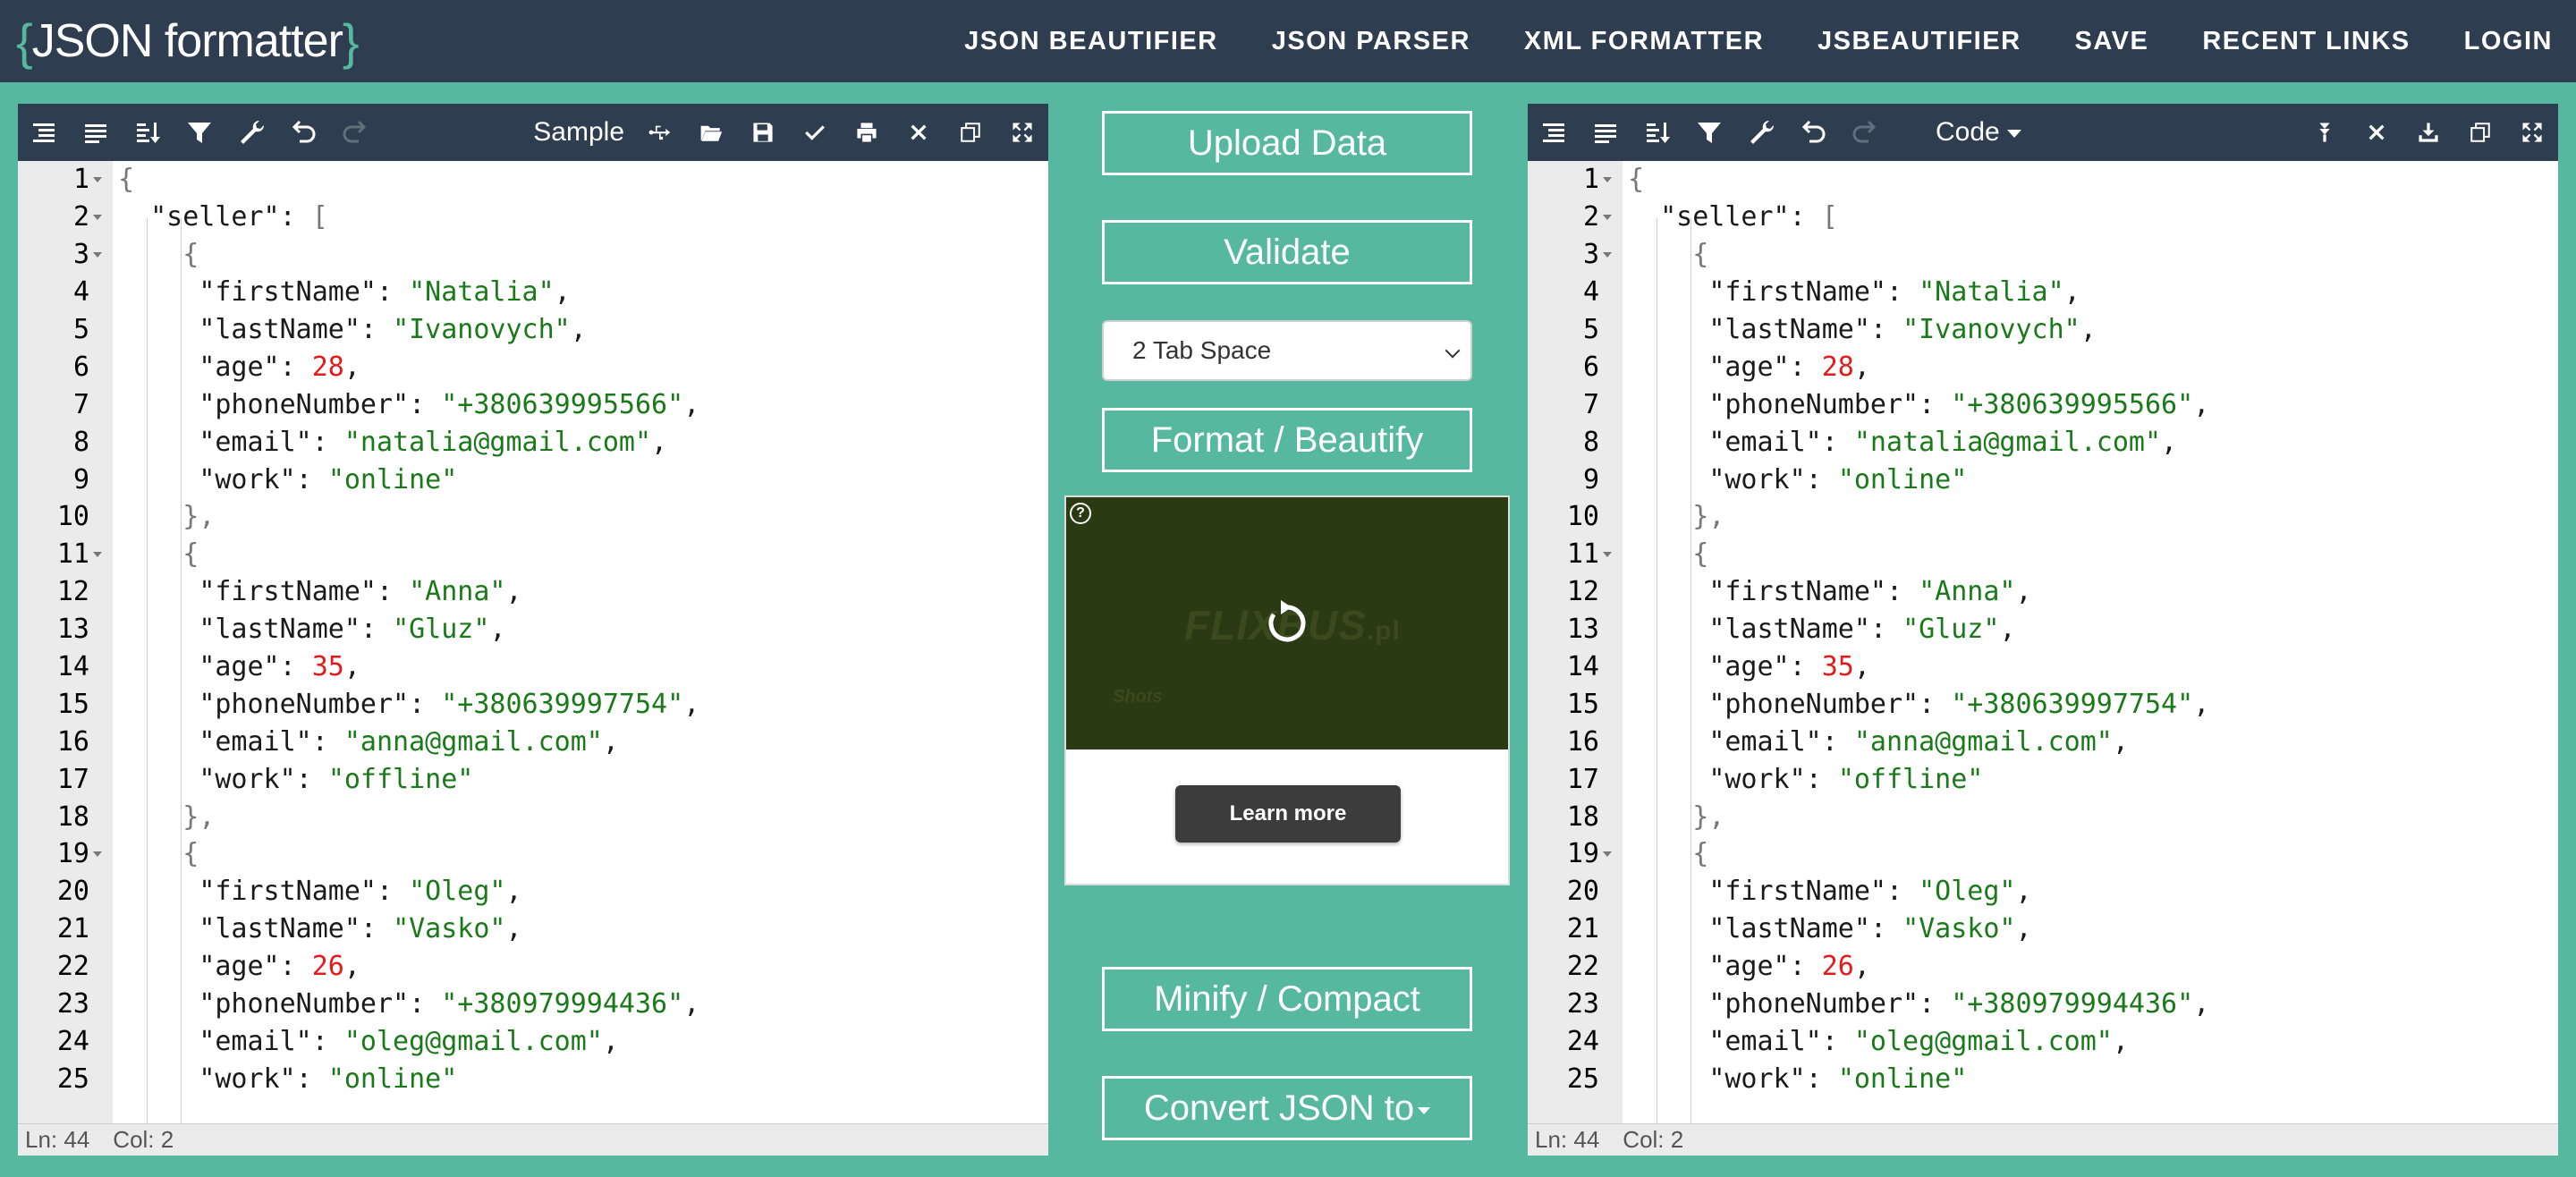 The image size is (2576, 1177). Describe the element at coordinates (1287, 143) in the screenshot. I see `upload-data-button: Upload Data` at that location.